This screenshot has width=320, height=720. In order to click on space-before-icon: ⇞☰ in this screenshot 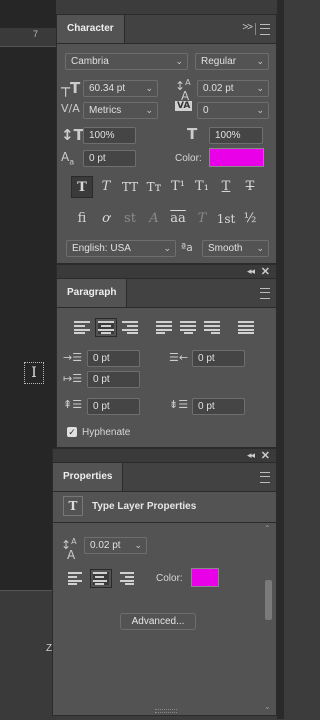, I will do `click(73, 404)`.